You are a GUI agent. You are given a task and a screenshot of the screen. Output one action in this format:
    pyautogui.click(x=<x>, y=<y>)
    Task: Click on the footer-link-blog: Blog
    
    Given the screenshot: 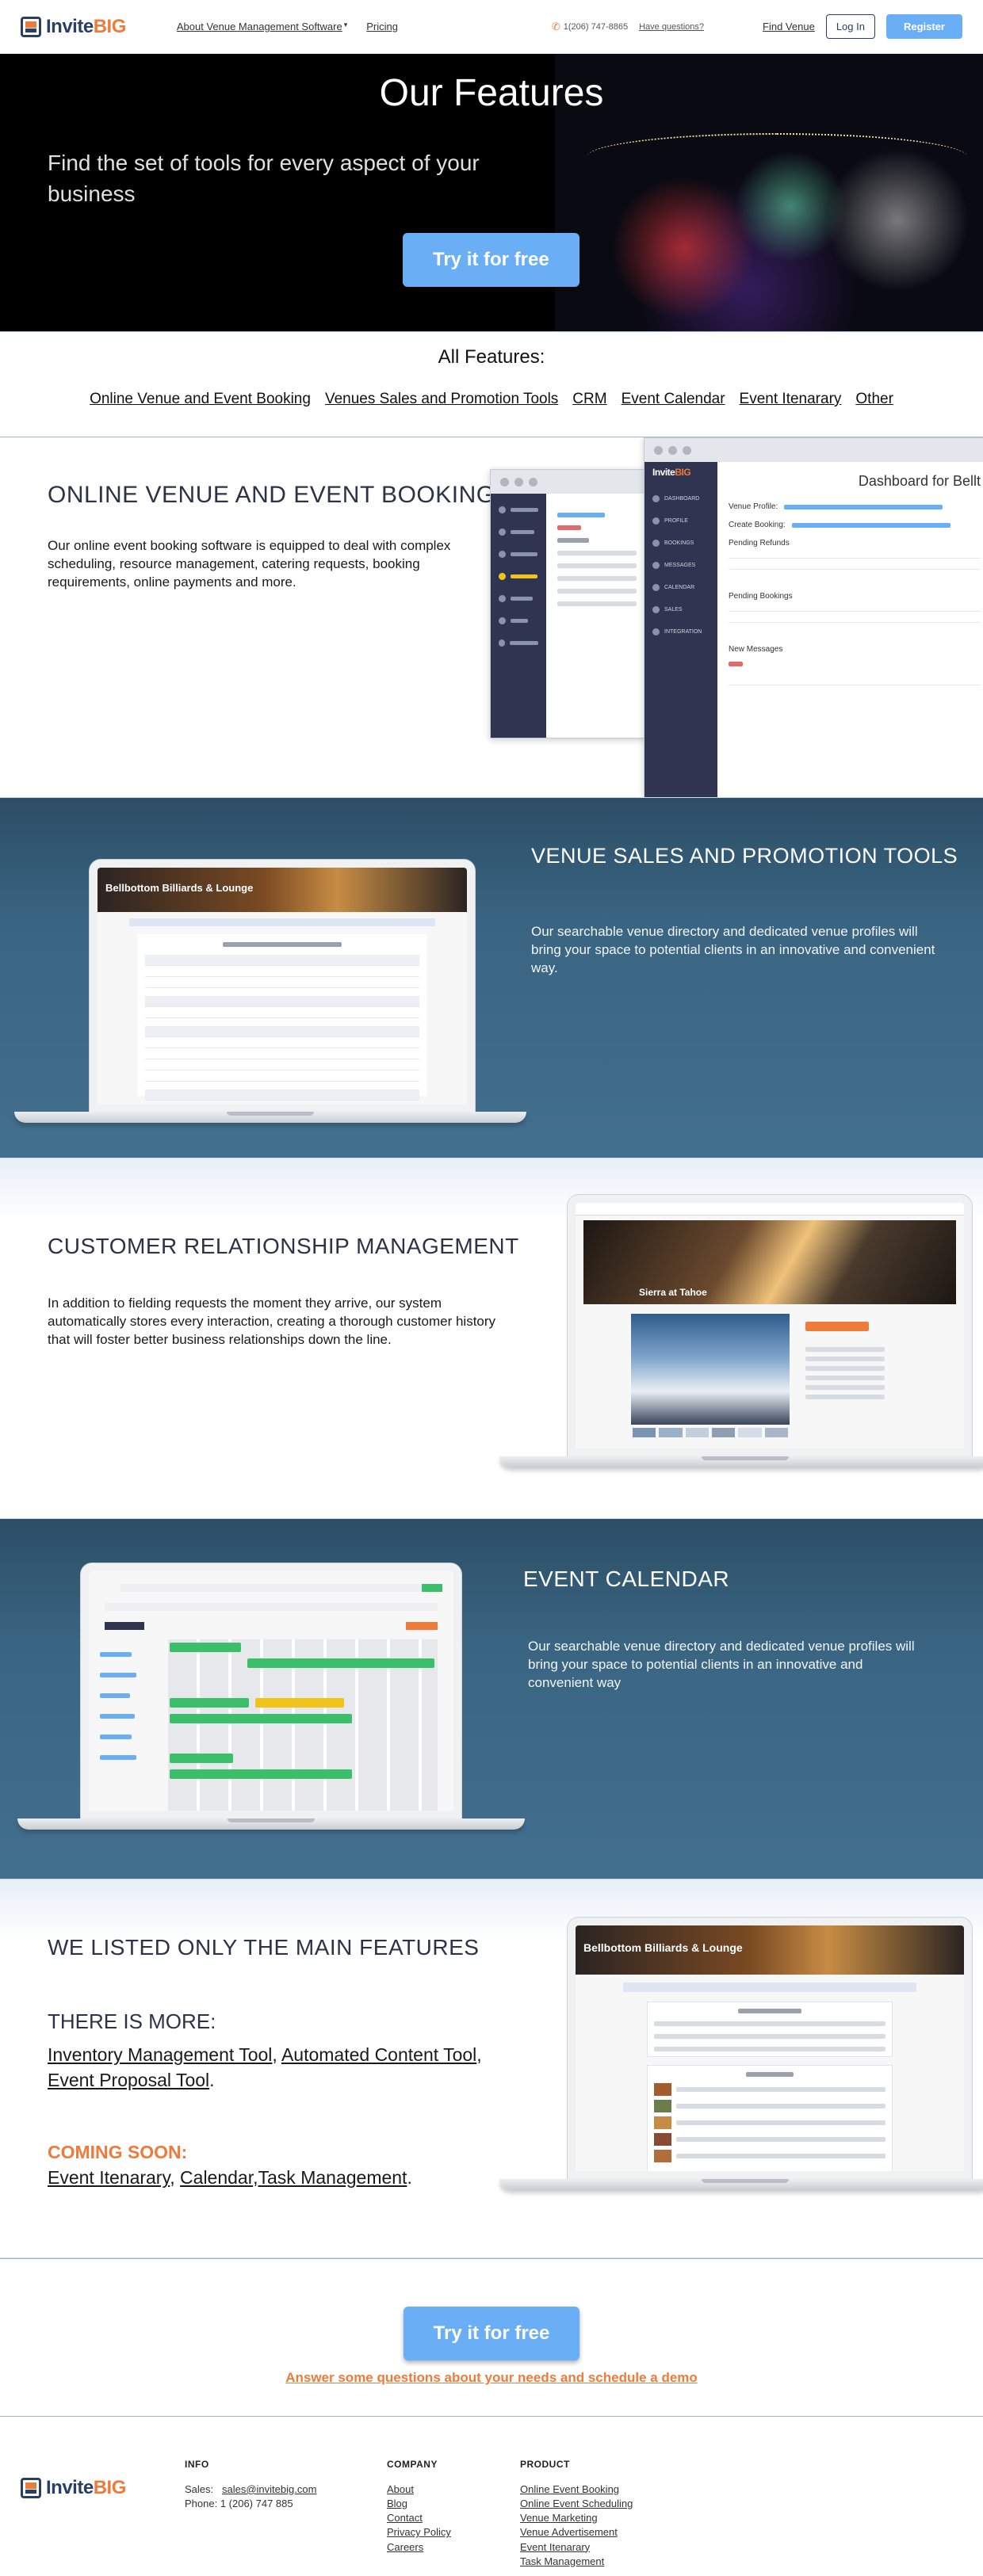 What is the action you would take?
    pyautogui.click(x=419, y=2504)
    